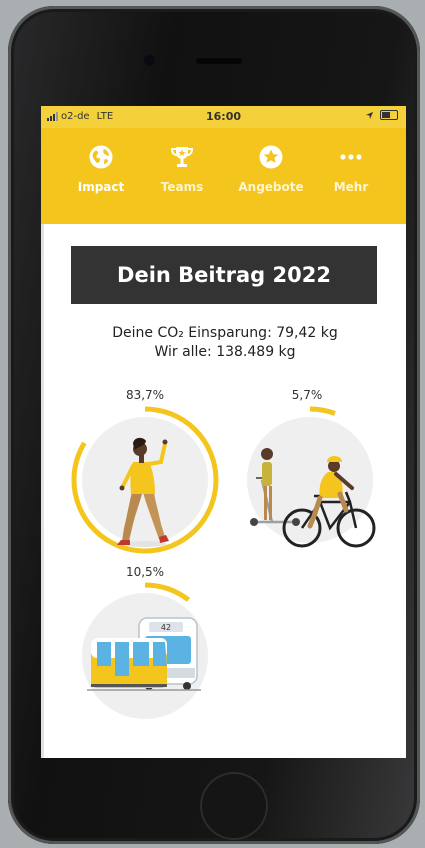  Describe the element at coordinates (145, 572) in the screenshot. I see `transport-percent: 10,5%` at that location.